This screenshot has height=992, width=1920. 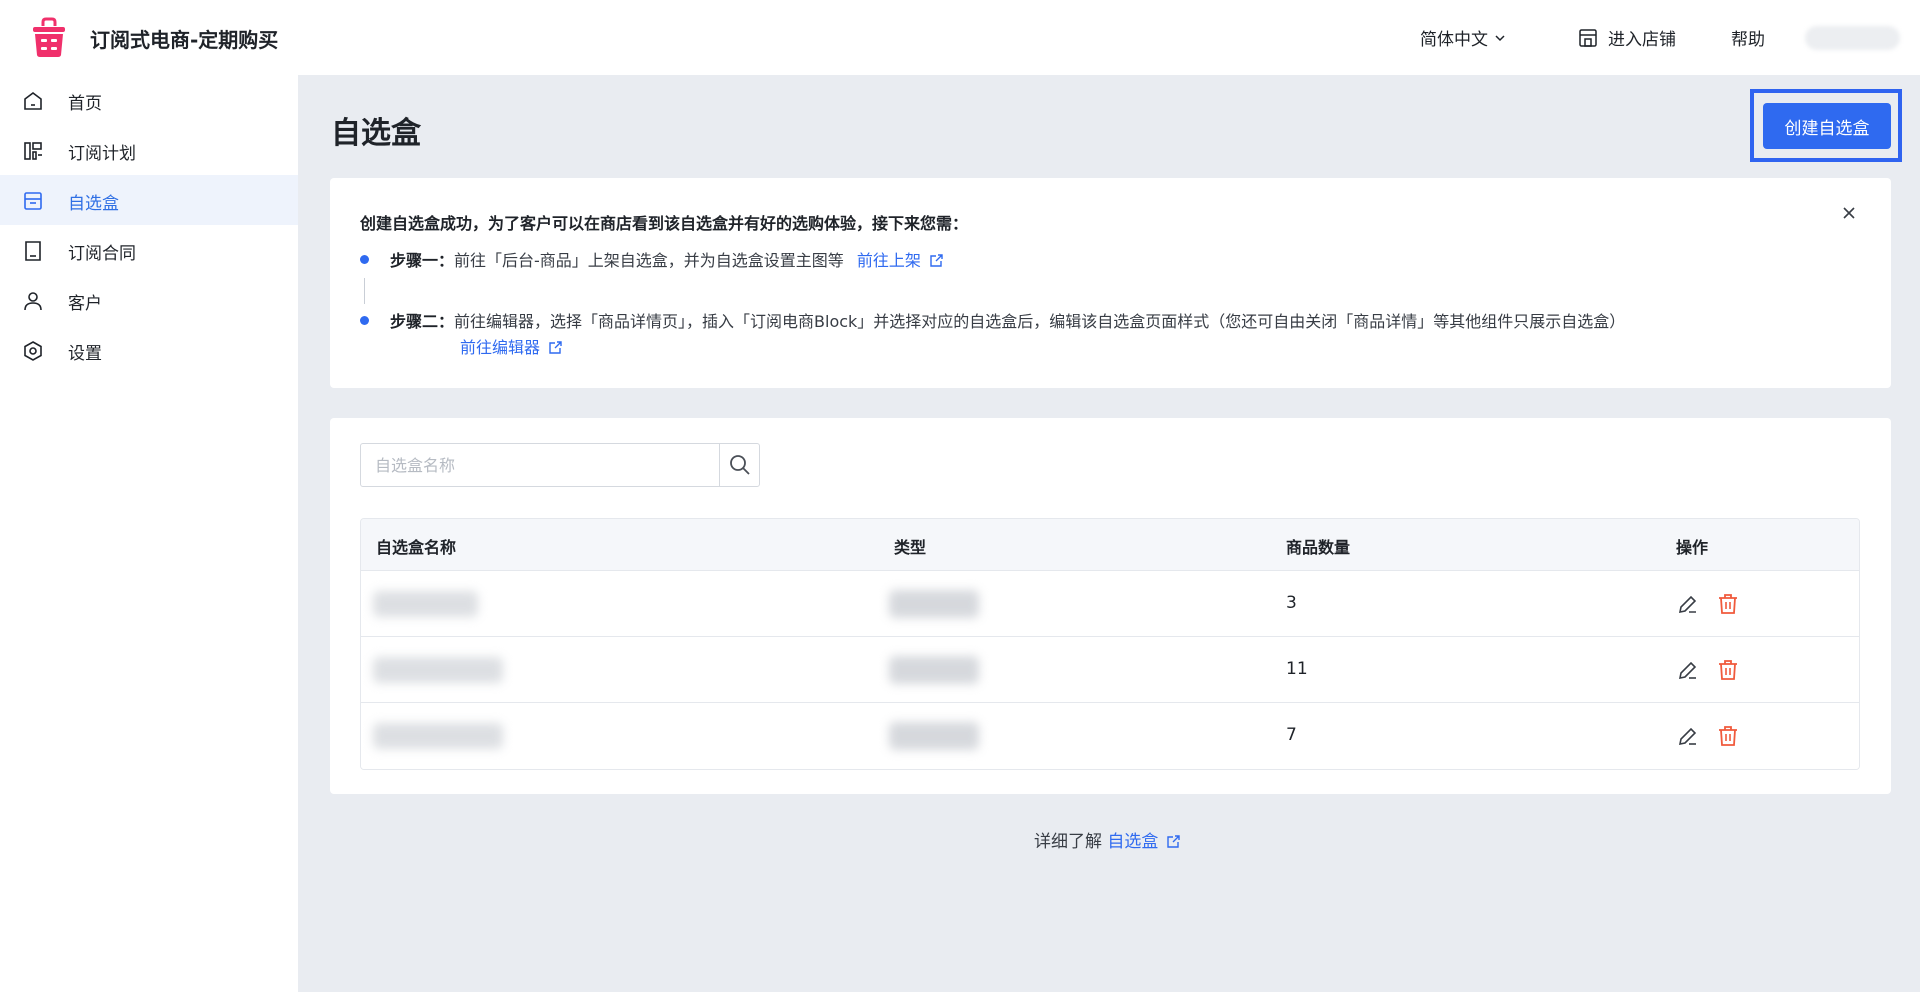 I want to click on step-connector, so click(x=364, y=291).